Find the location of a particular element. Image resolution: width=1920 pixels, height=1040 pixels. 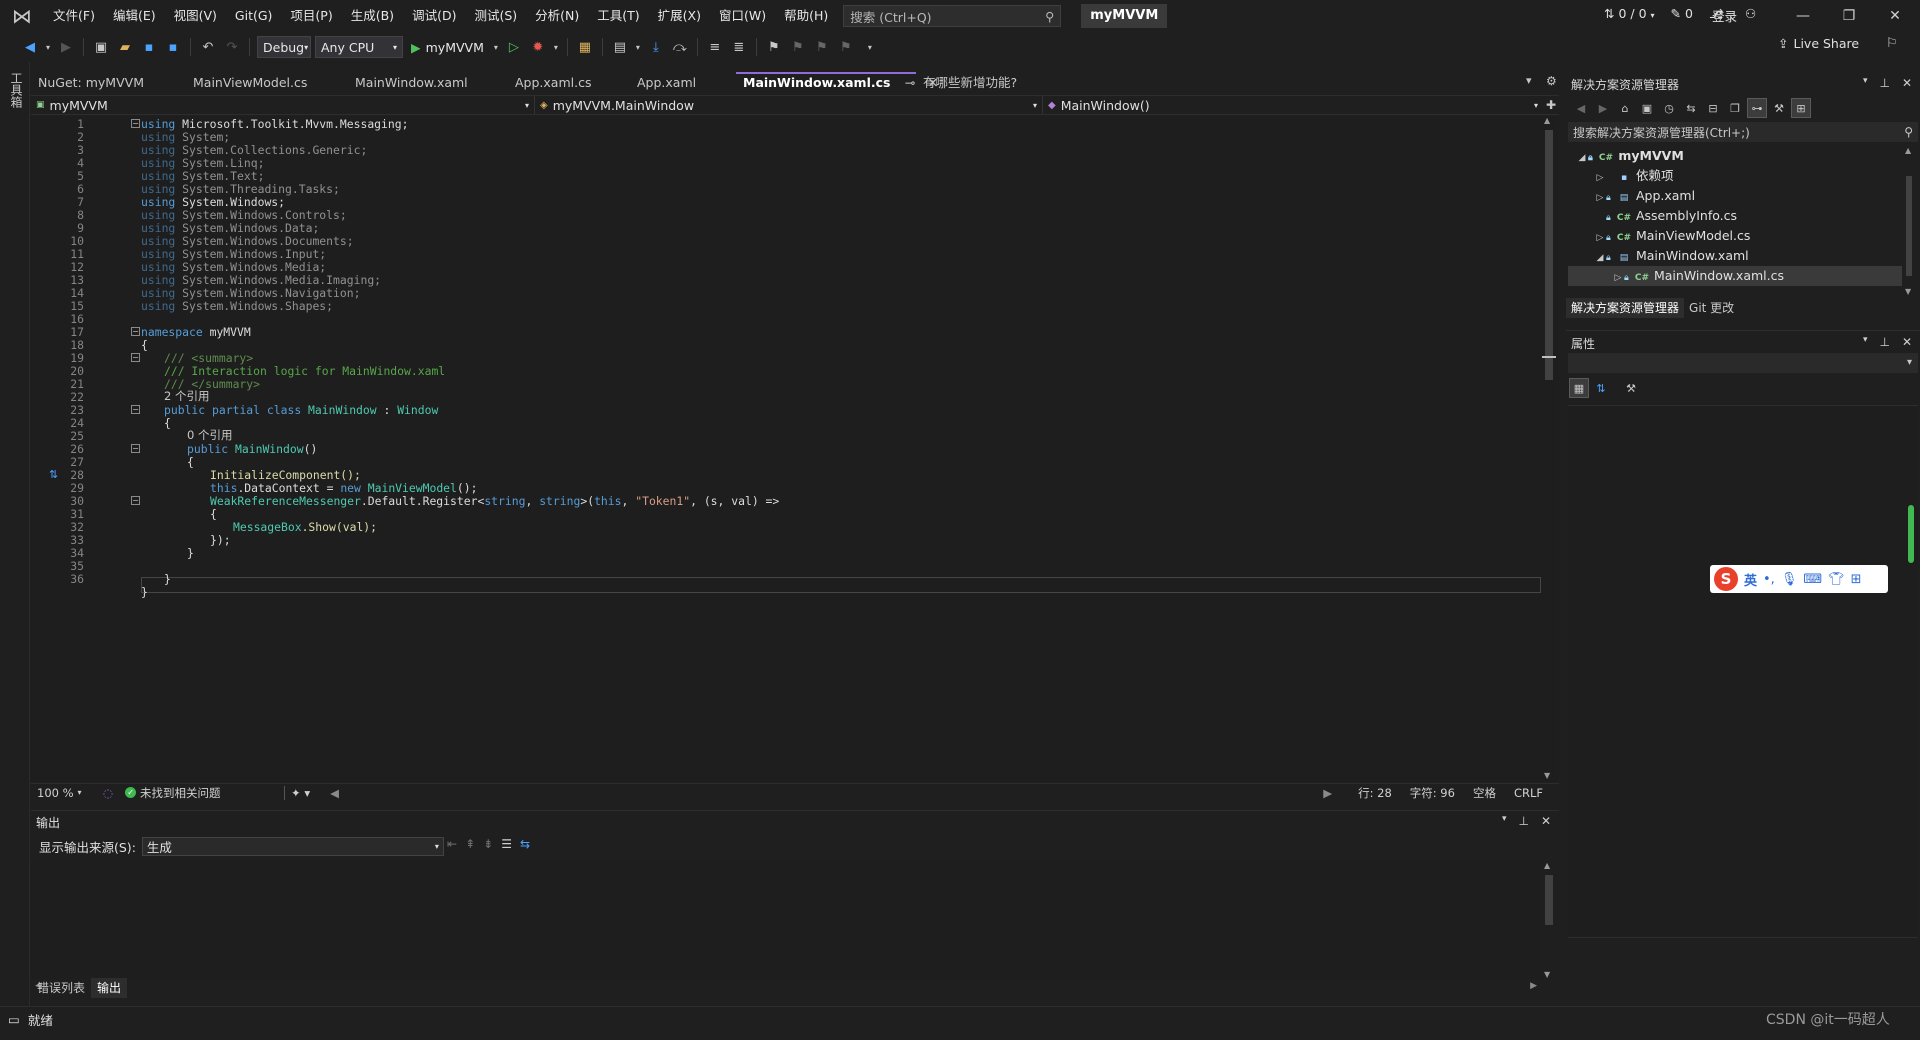

active-doc-sync-icon: ⊶ is located at coordinates (1757, 108).